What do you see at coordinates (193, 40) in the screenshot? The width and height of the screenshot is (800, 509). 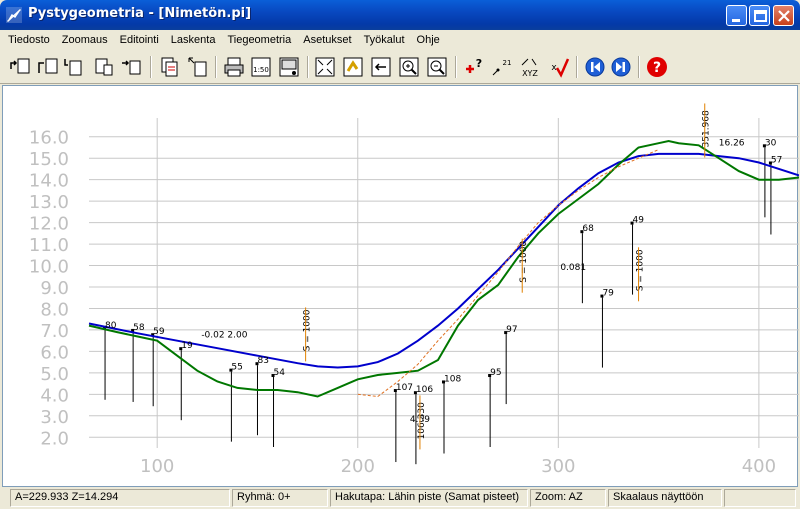 I see `menu-laskenta: Laskenta` at bounding box center [193, 40].